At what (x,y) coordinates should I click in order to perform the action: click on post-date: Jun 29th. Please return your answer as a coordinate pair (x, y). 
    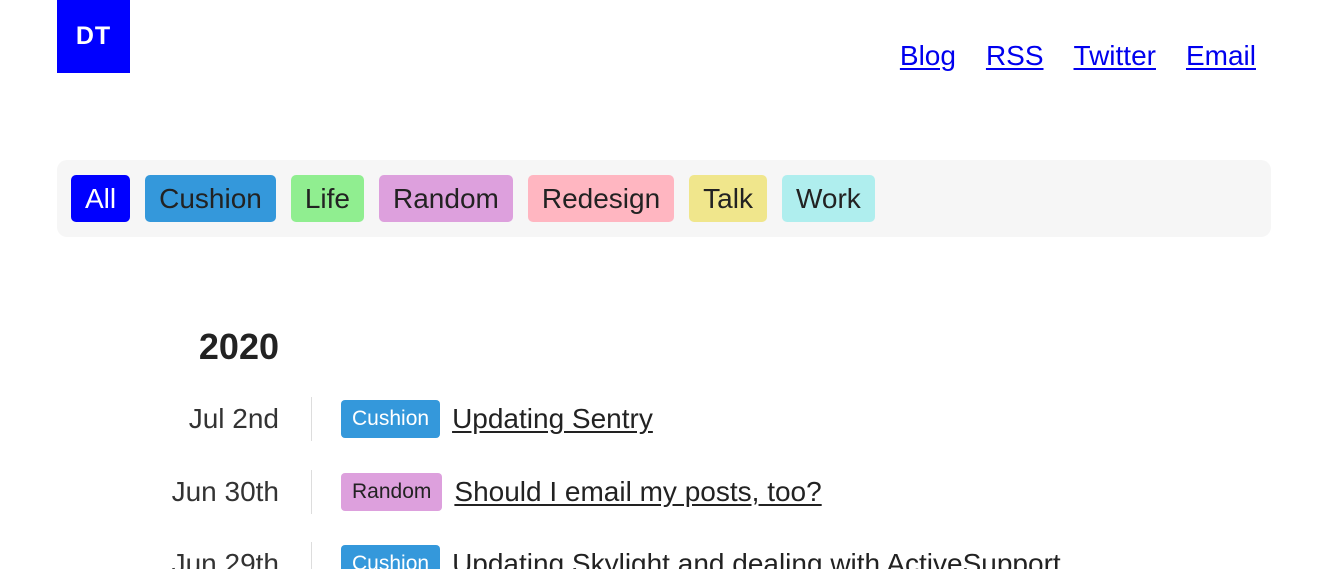
    Looking at the image, I should click on (225, 558).